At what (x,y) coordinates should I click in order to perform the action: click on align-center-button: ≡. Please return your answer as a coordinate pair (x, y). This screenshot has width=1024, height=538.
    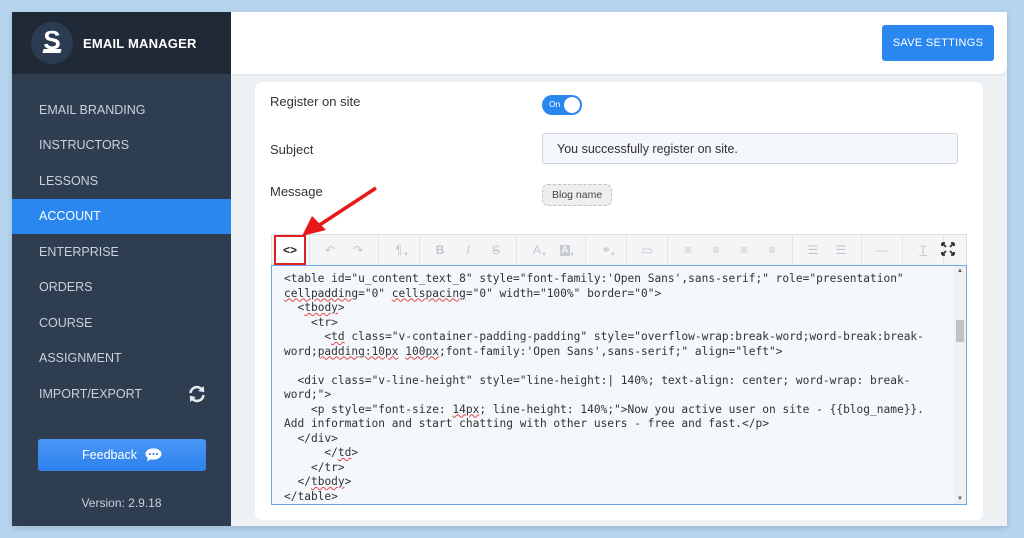
    Looking at the image, I should click on (716, 250).